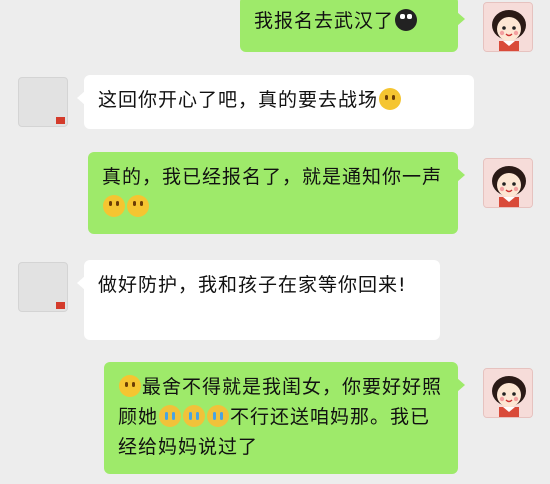  What do you see at coordinates (252, 285) in the screenshot?
I see `message-text: 做好防护，我和孩子在家等你回来!` at bounding box center [252, 285].